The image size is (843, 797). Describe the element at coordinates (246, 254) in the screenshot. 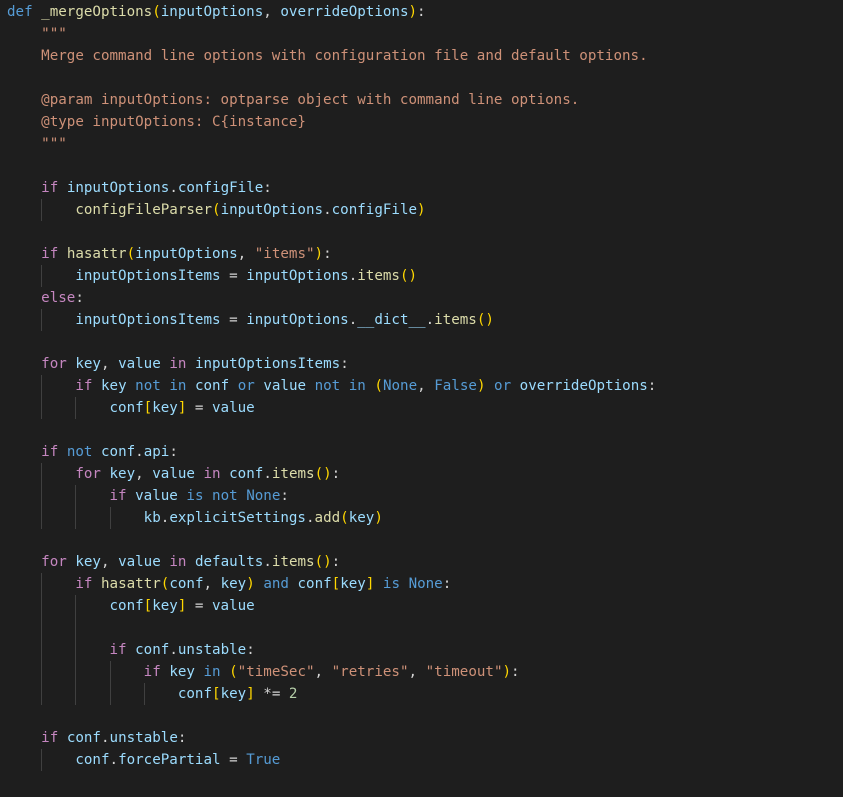

I see `code-token: ,` at that location.